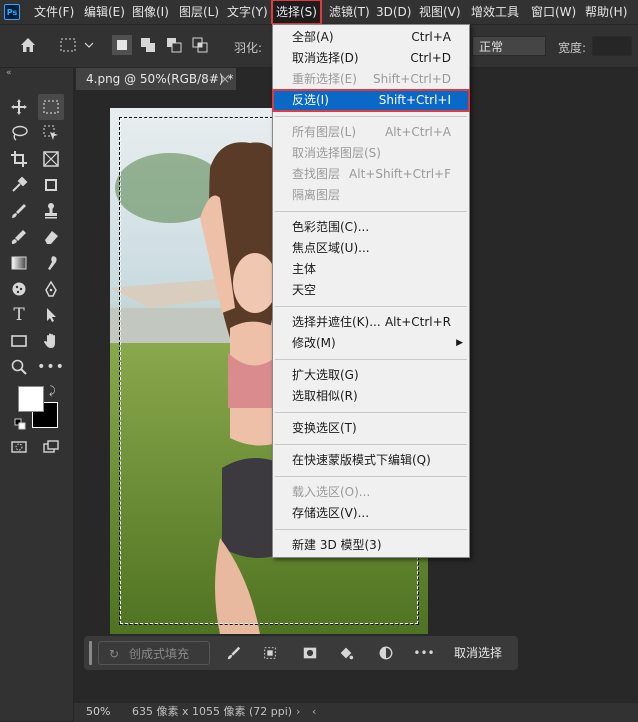 This screenshot has width=638, height=722. I want to click on document-tab-title: 4.png @ 50%(RGB/8#) *, so click(160, 79).